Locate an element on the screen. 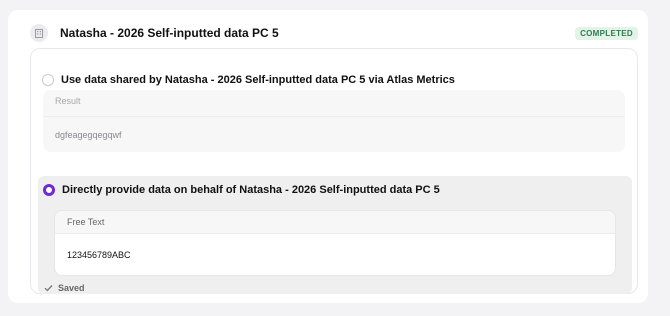  result-value: dgfeagegqegqwf is located at coordinates (88, 135).